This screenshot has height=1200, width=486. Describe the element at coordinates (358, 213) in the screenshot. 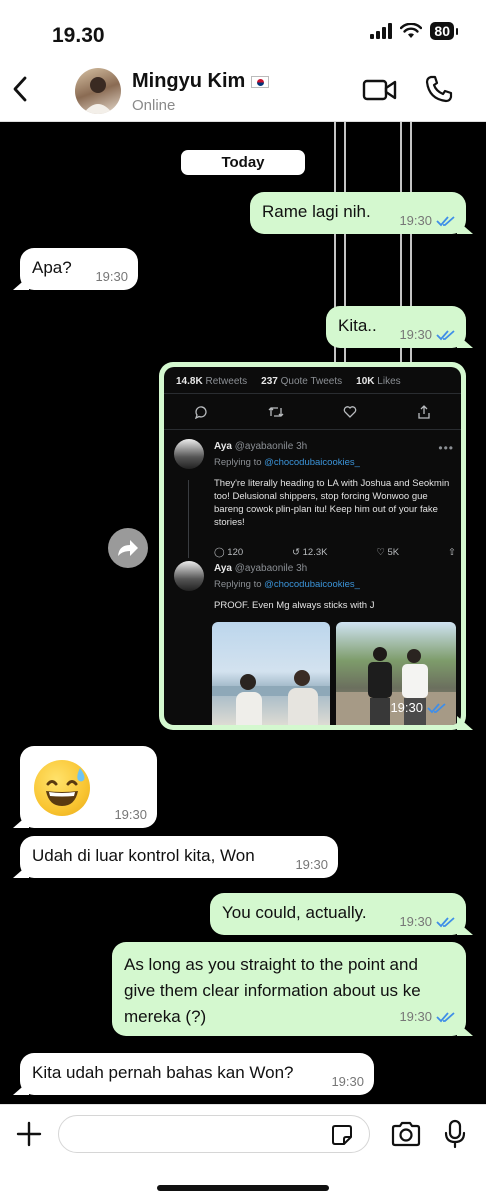

I see `message-outgoing: Rame lagi nih. 19:30` at that location.